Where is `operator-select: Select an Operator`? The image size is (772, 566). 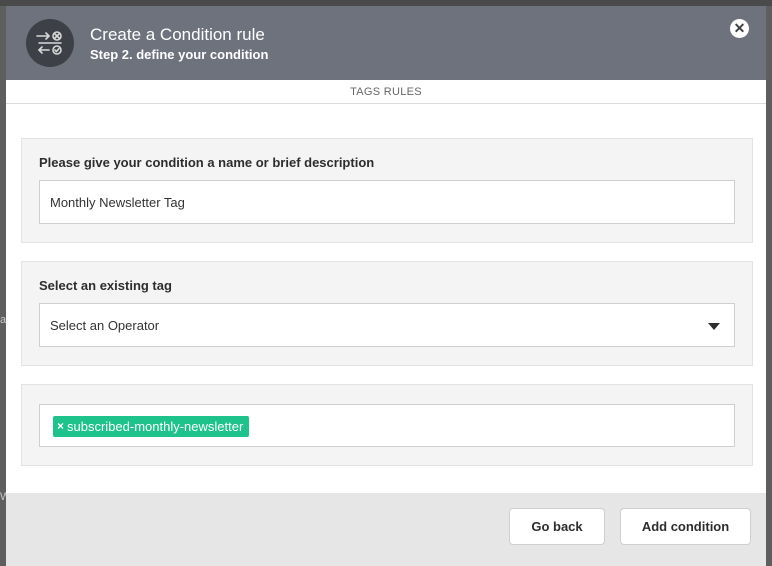
operator-select: Select an Operator is located at coordinates (387, 325).